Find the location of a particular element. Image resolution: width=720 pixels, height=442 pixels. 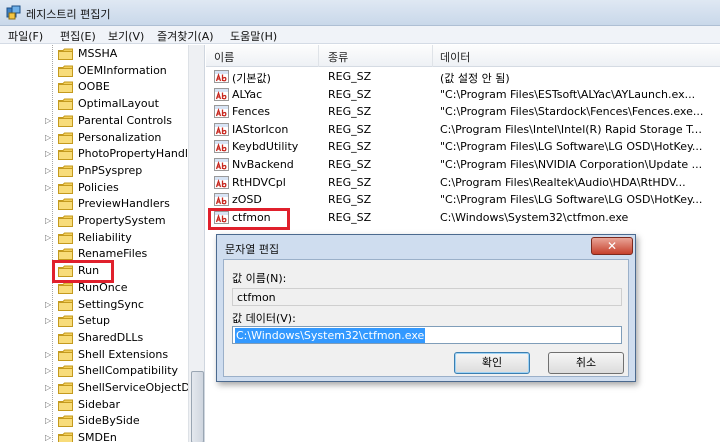

tree-item: ▷ Reliability is located at coordinates (95, 238).